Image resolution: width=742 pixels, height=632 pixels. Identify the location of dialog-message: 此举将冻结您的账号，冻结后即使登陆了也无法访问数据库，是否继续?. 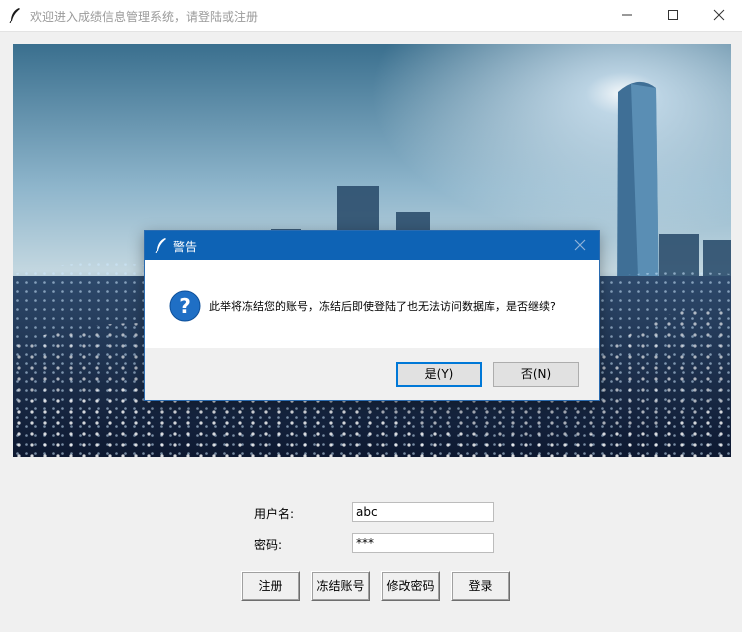
(382, 306).